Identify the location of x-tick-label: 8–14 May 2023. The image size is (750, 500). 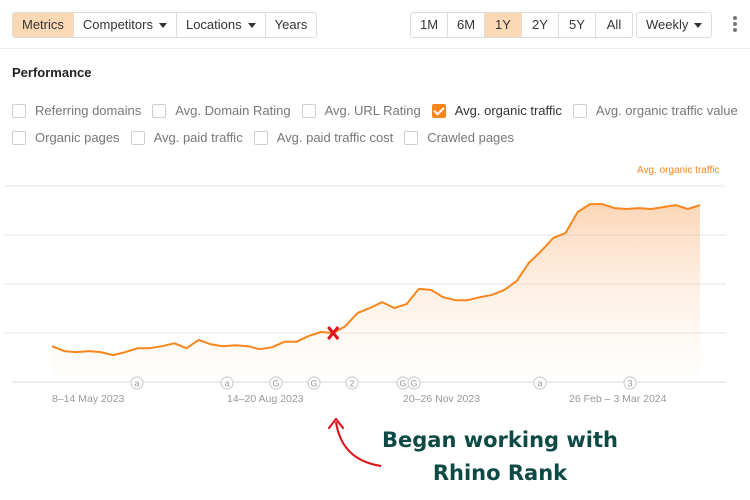
(88, 399).